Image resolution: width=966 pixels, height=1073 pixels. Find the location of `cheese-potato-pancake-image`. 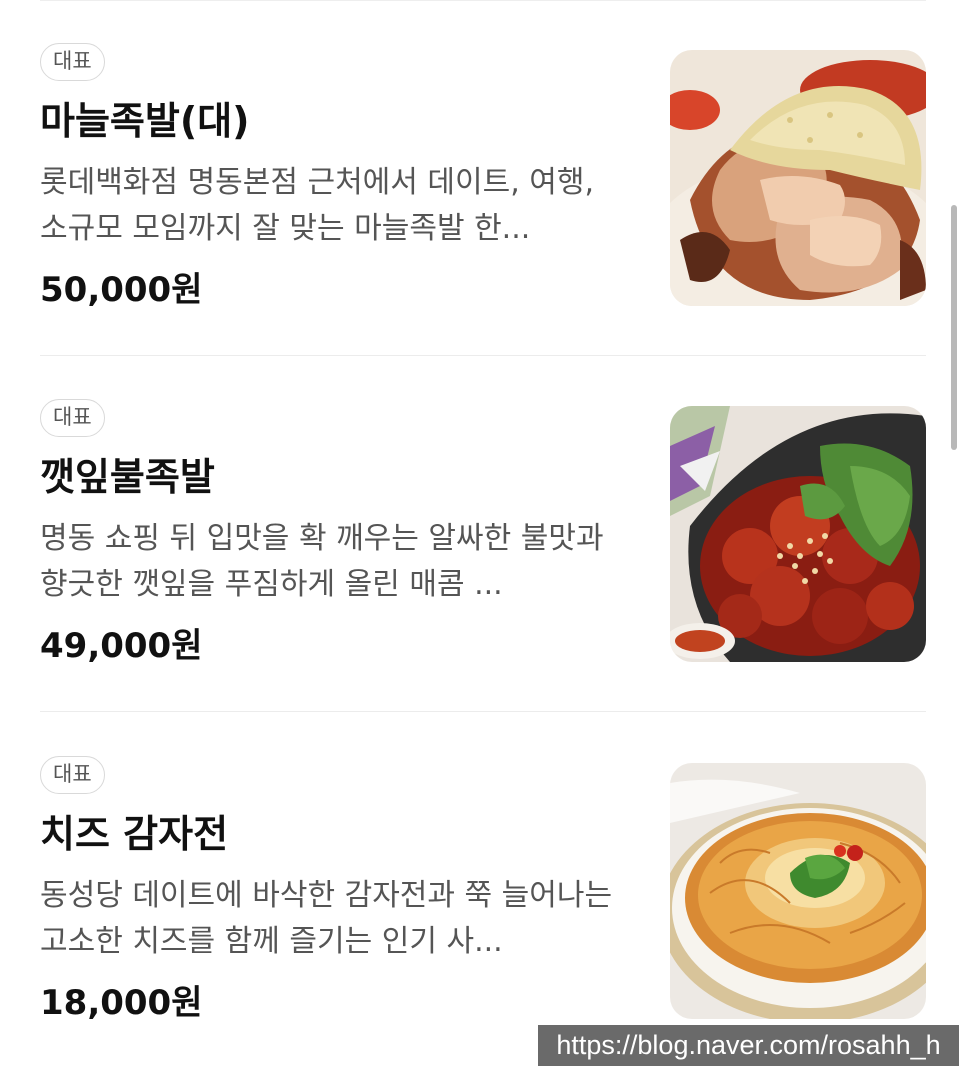

cheese-potato-pancake-image is located at coordinates (798, 891).